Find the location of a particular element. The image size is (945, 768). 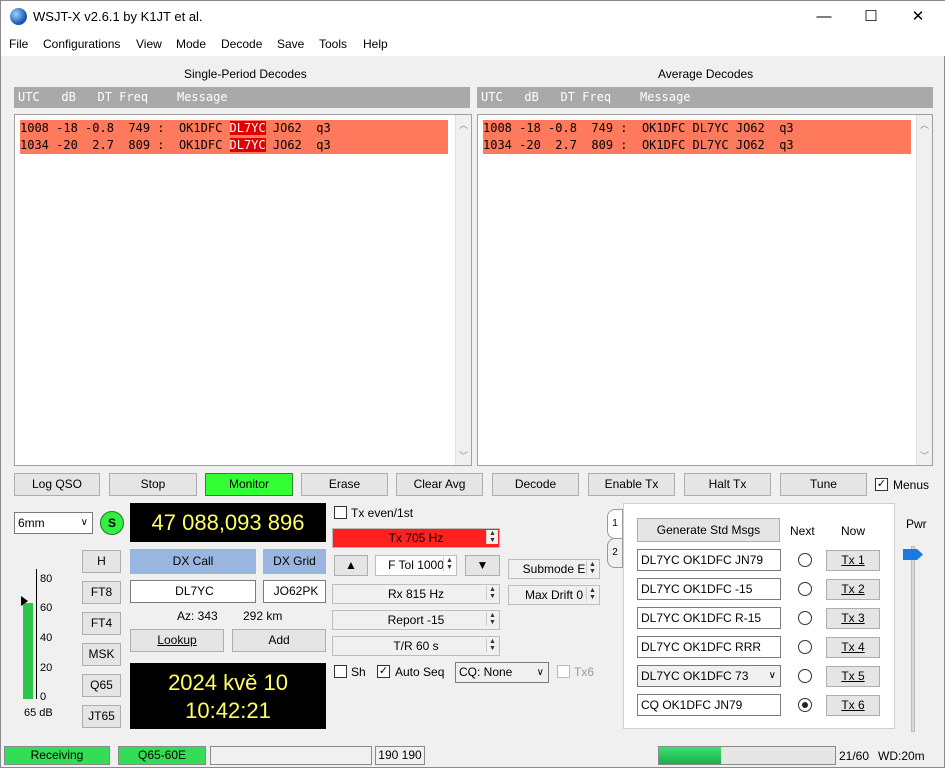

watchdog-status: WD:20m is located at coordinates (901, 756).